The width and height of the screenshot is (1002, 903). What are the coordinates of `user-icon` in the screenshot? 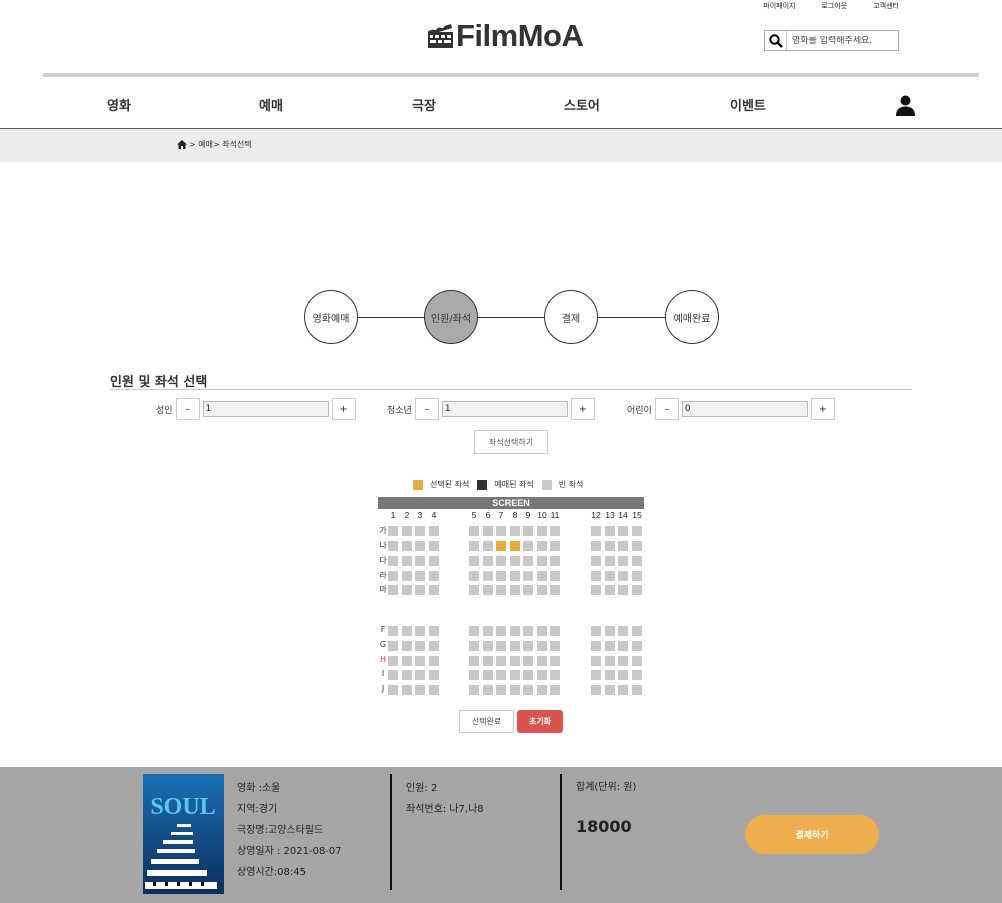 It's located at (905, 107).